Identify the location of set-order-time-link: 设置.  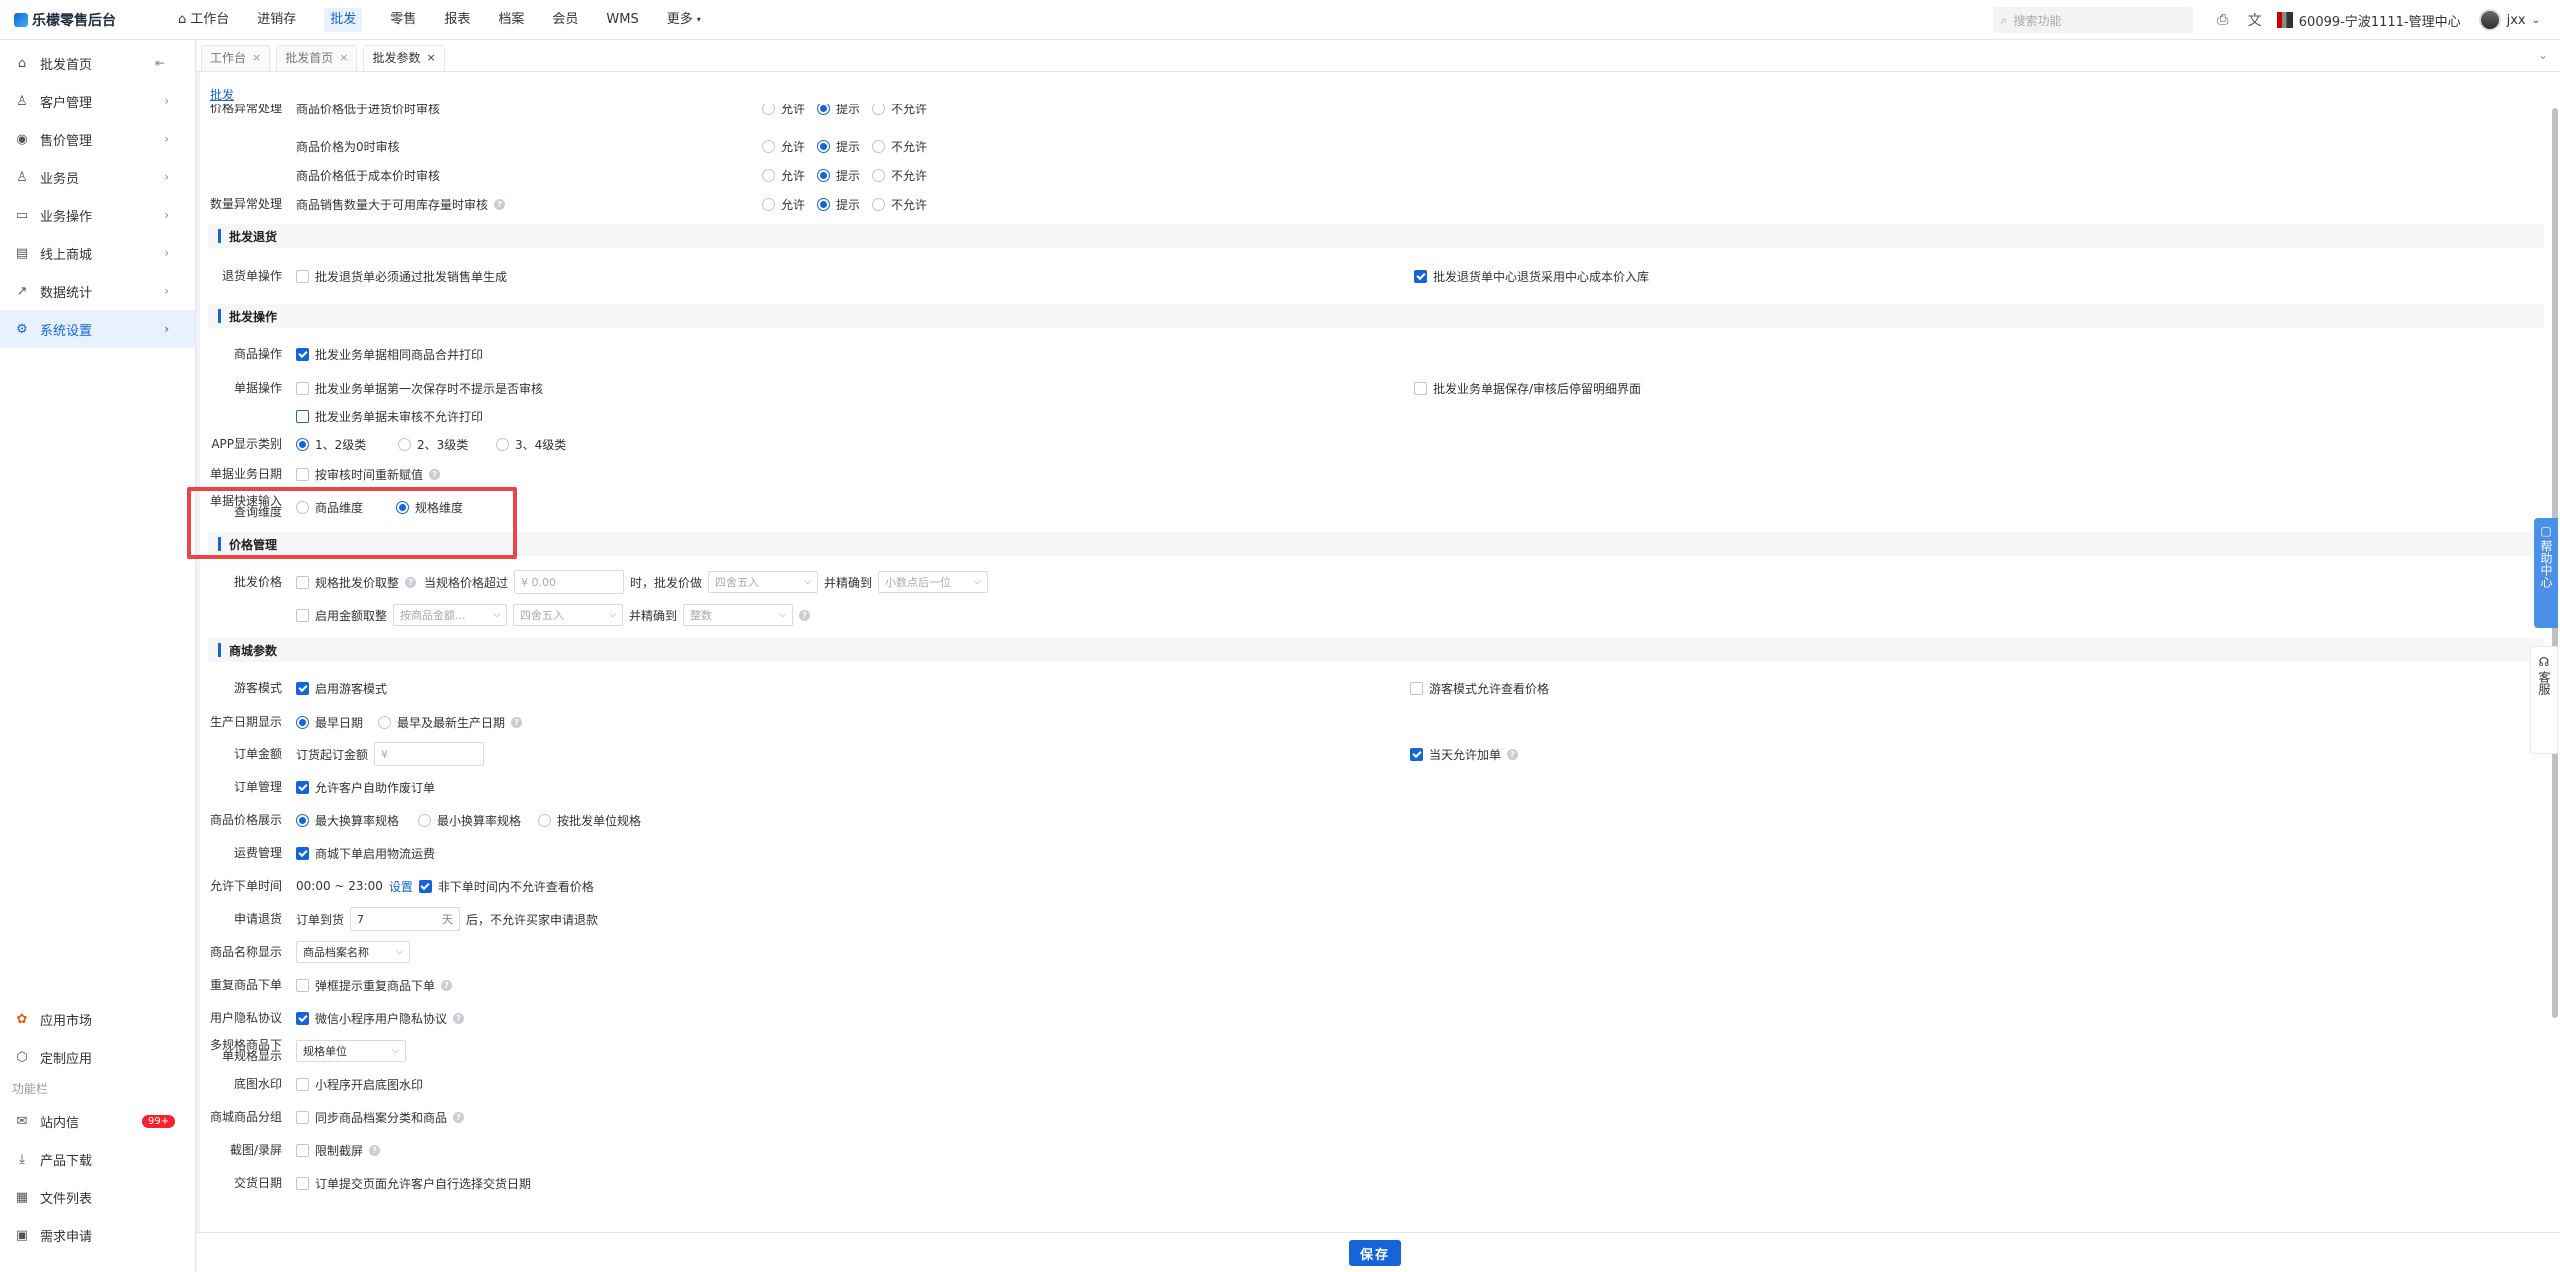
(401, 886).